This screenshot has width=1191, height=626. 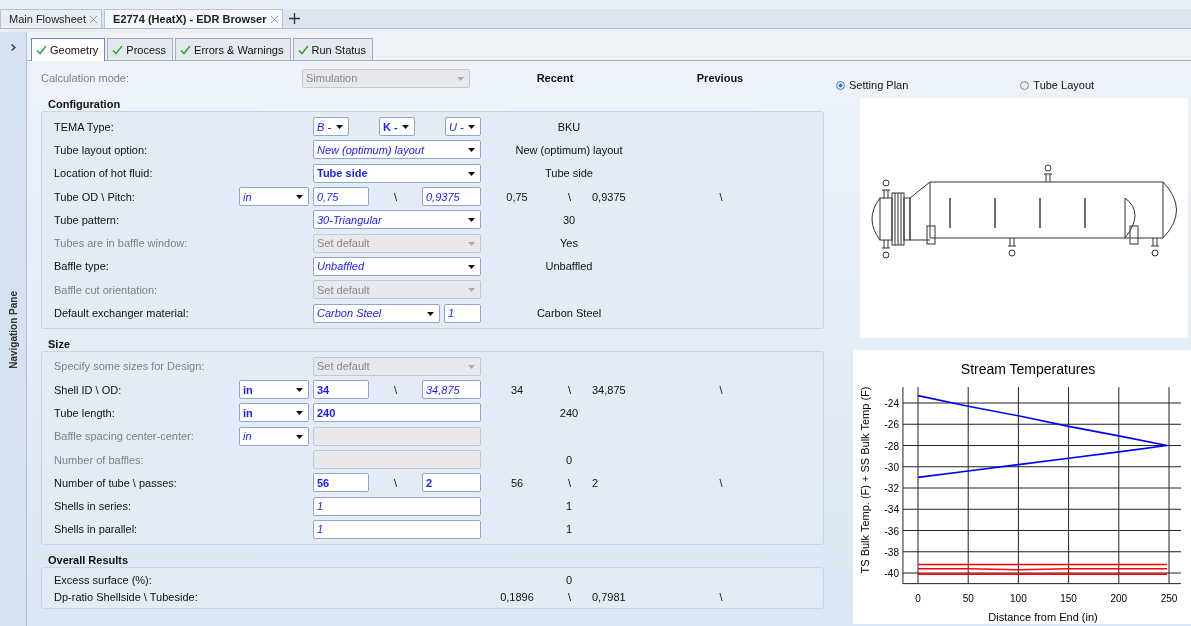 I want to click on recent-value: Unbaffled, so click(x=569, y=266).